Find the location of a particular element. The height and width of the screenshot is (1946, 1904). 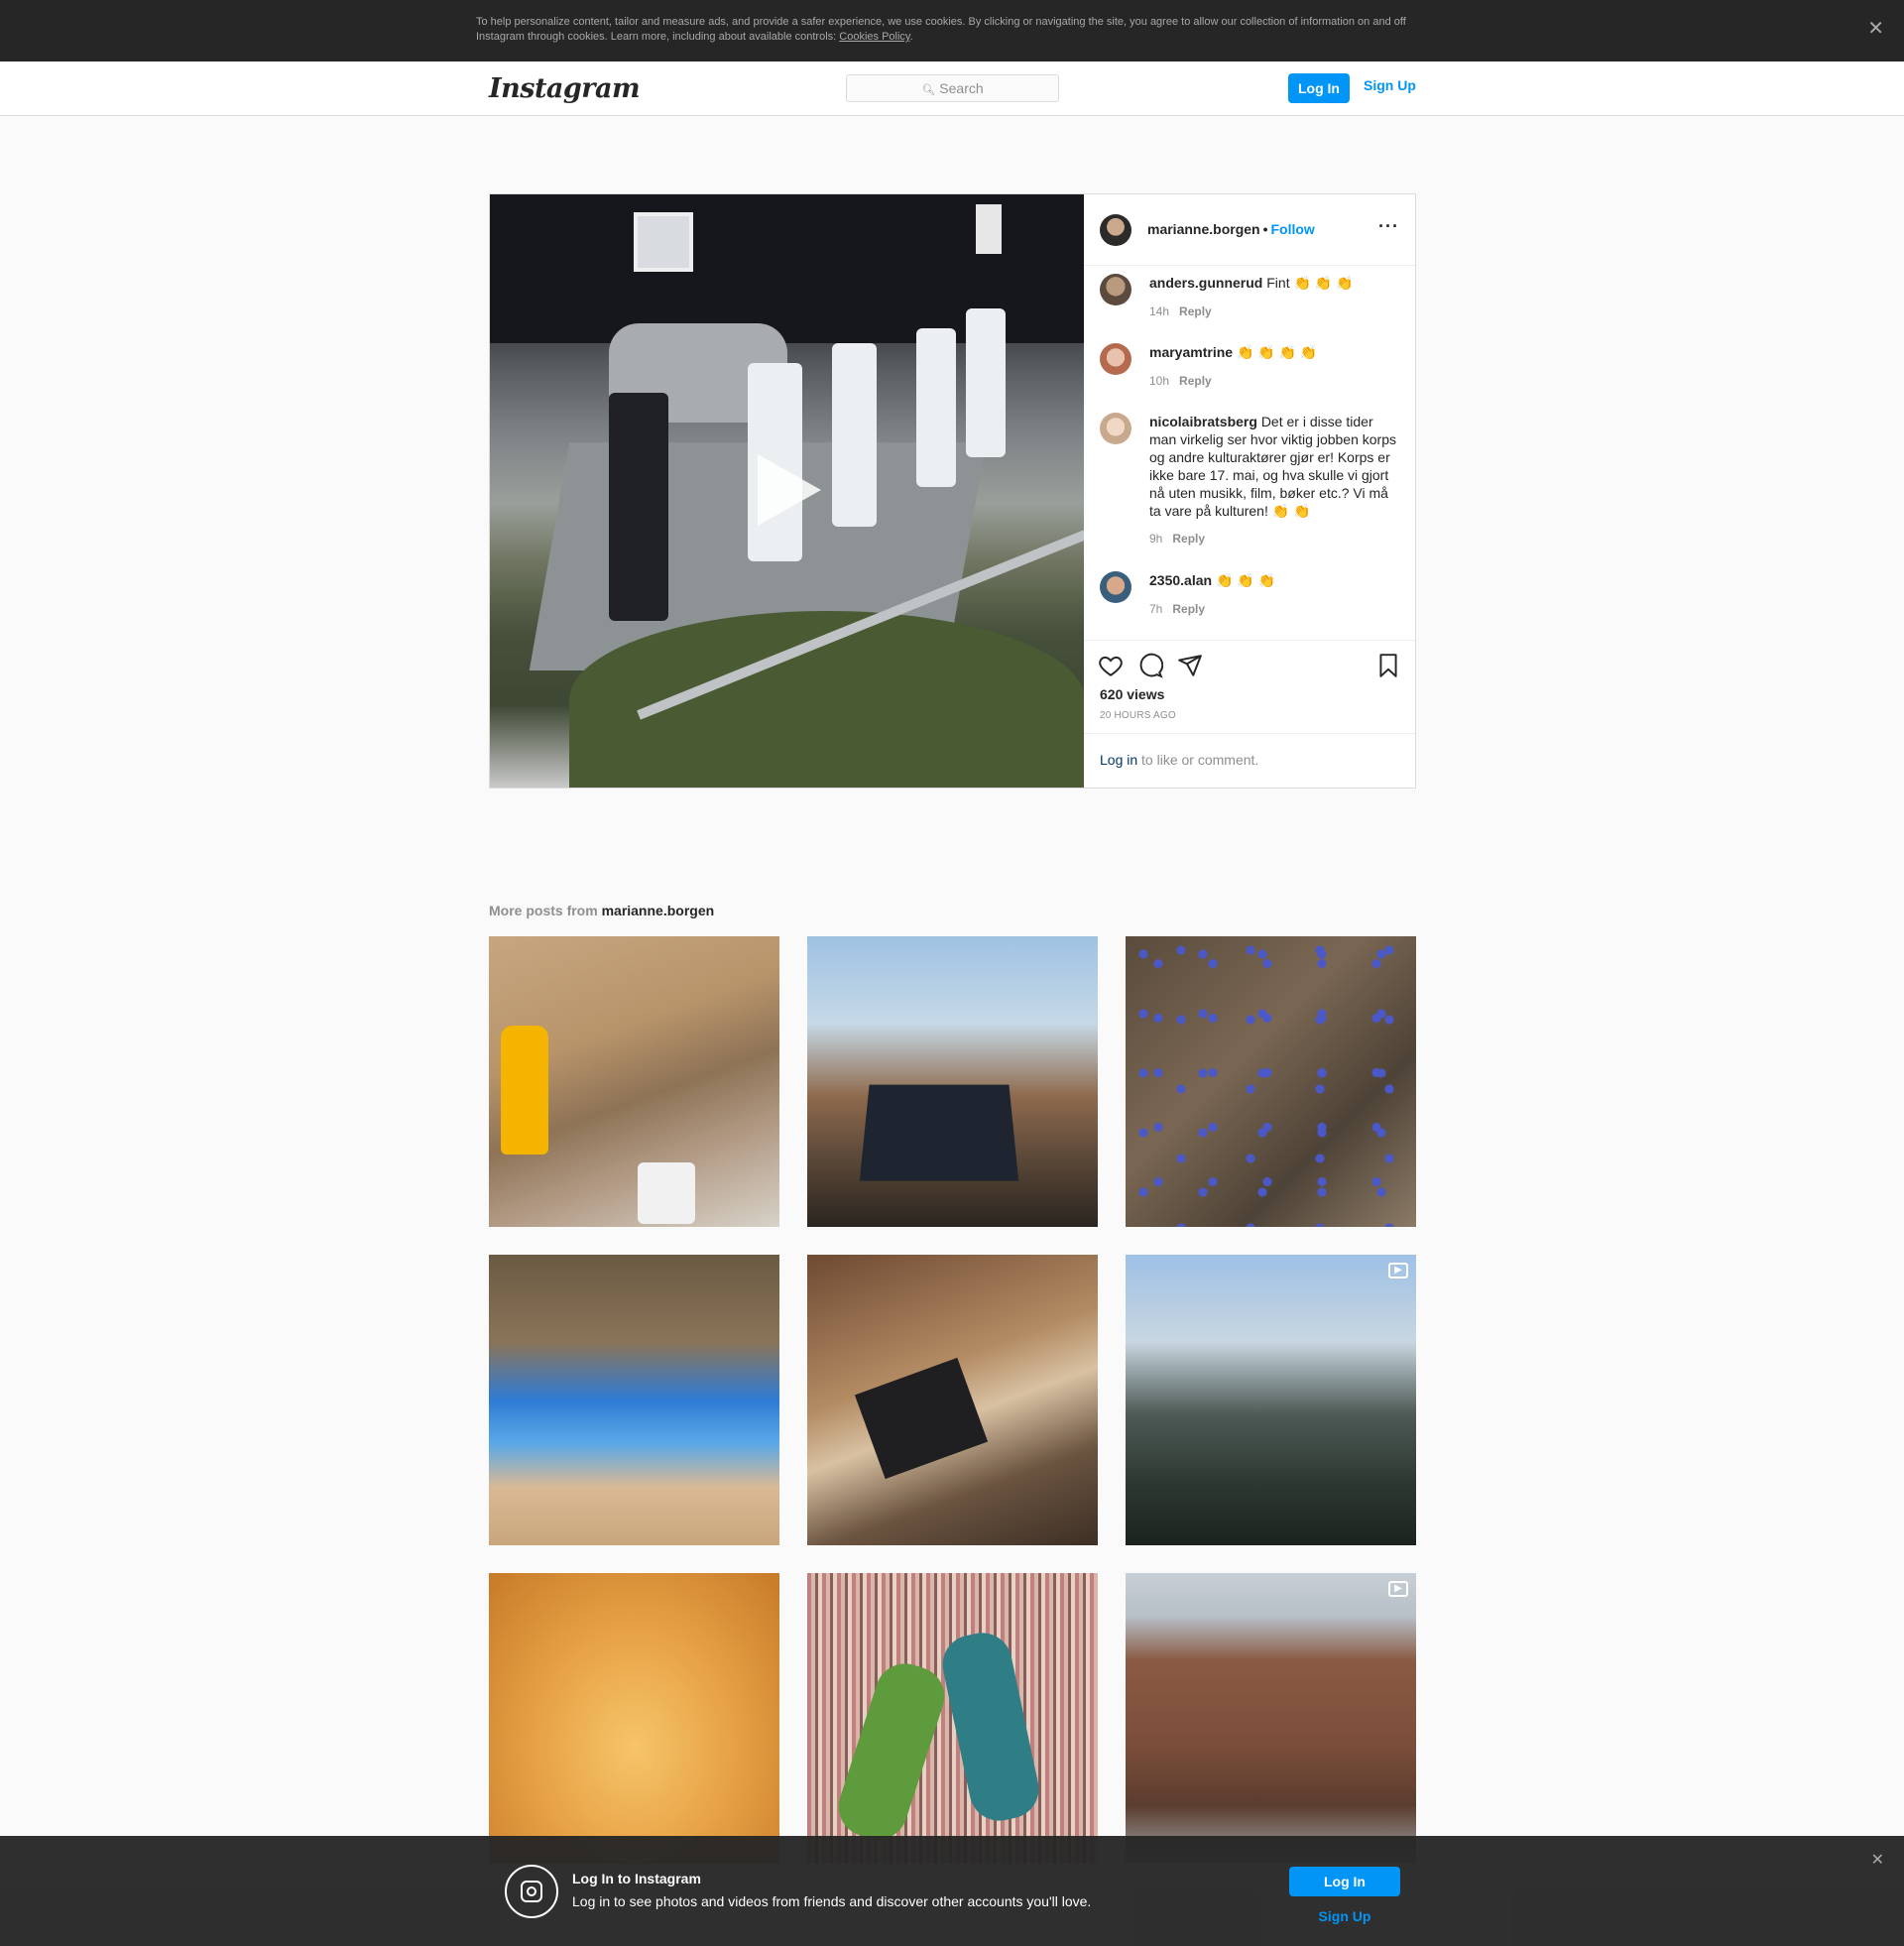

comment-text: 👏 👏 👏 is located at coordinates (1245, 580).